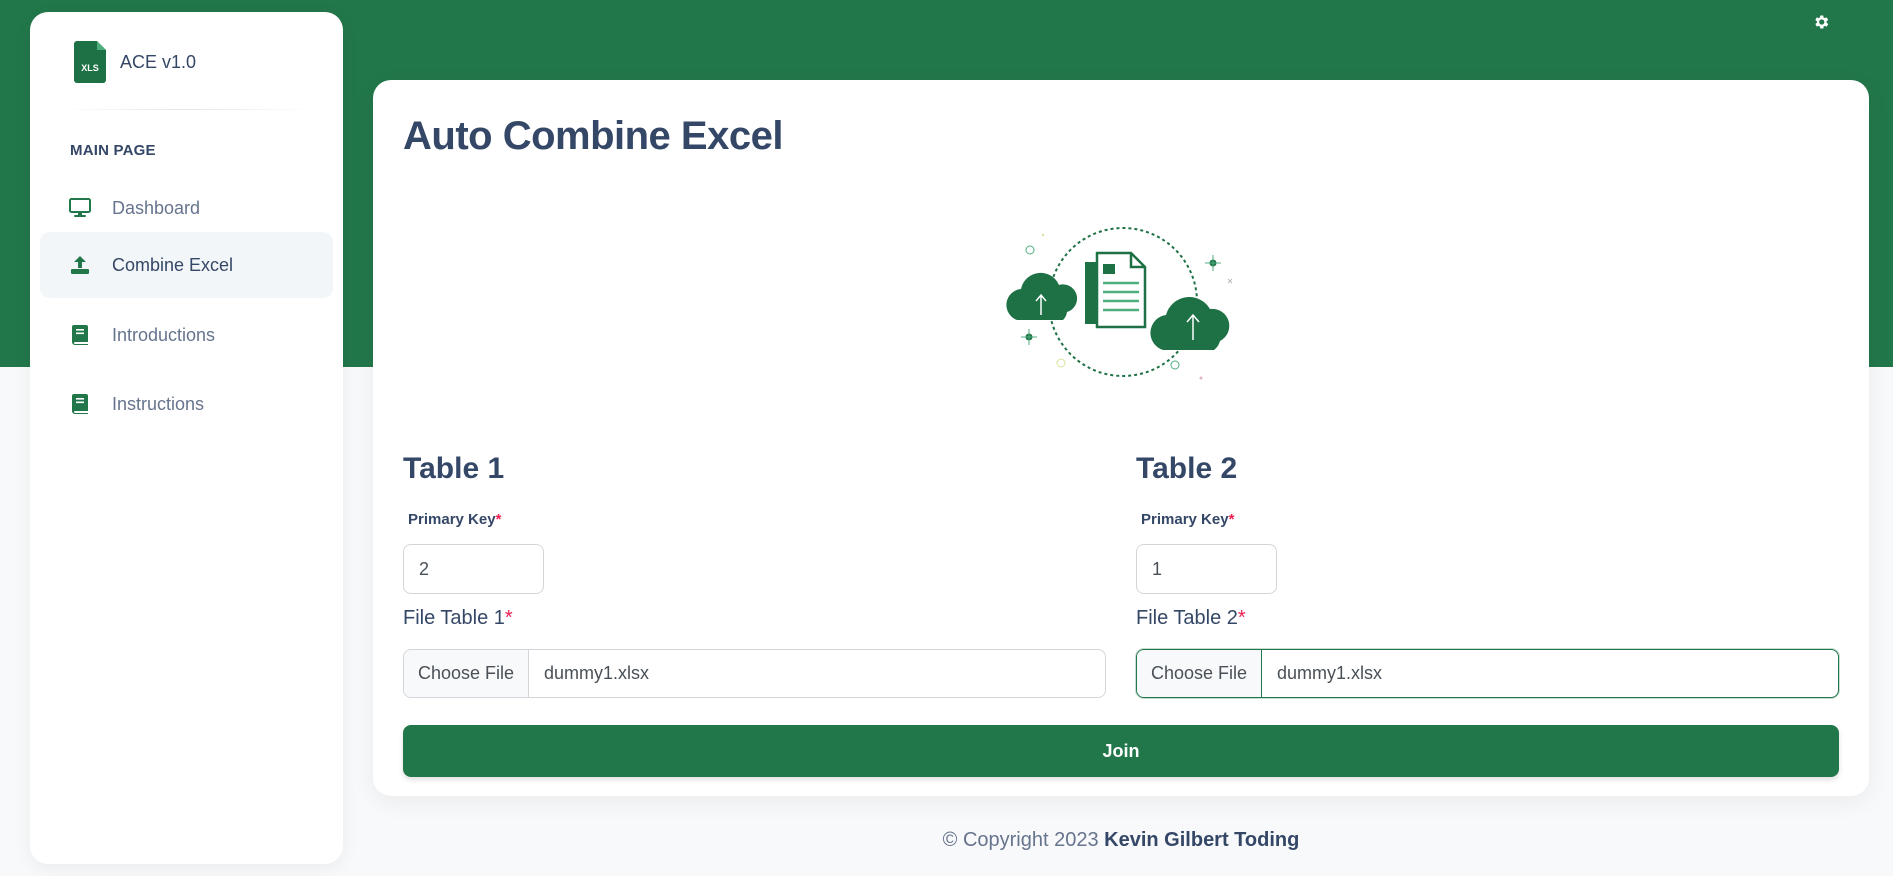  Describe the element at coordinates (186, 109) in the screenshot. I see `divider` at that location.